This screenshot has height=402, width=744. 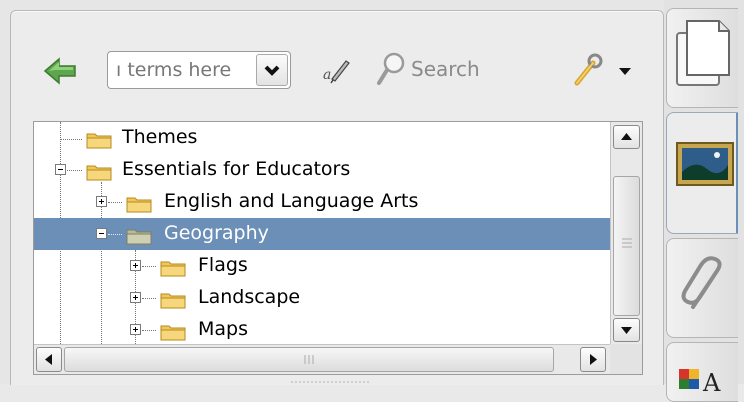 I want to click on scroll-down-button, so click(x=626, y=330).